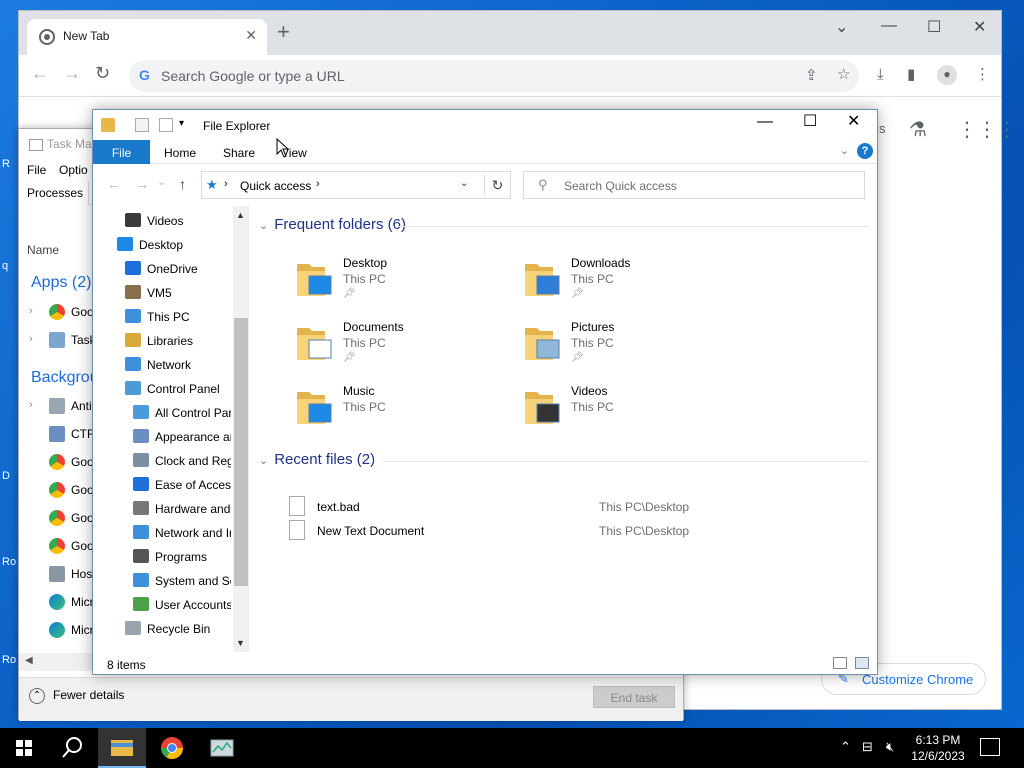 This screenshot has height=768, width=1024. I want to click on folder-tile: Pictures This PC 📌︎, so click(633, 348).